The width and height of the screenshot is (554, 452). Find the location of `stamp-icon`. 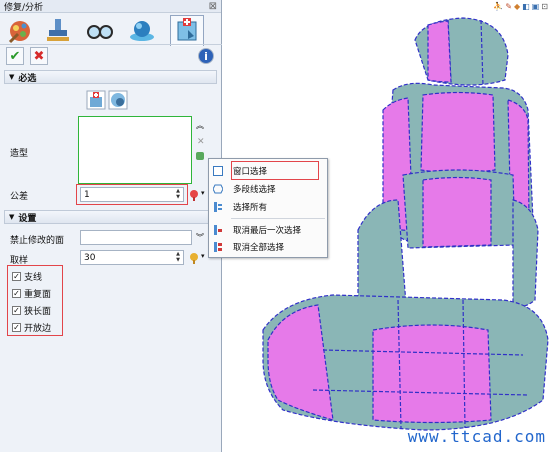

stamp-icon is located at coordinates (58, 30).